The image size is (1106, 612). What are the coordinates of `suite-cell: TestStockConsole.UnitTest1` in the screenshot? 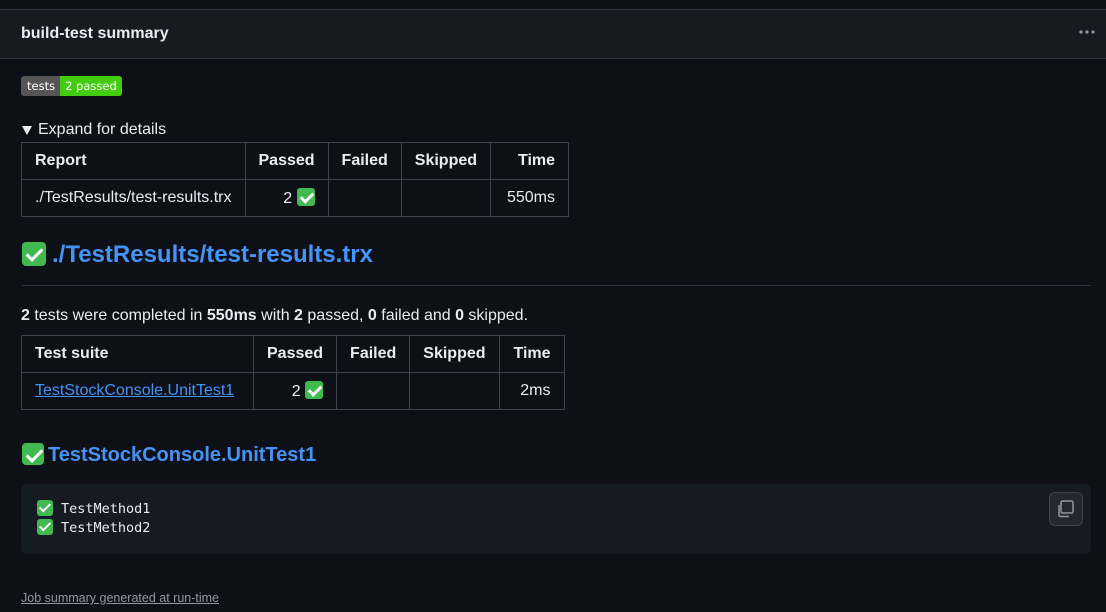 It's located at (137, 391).